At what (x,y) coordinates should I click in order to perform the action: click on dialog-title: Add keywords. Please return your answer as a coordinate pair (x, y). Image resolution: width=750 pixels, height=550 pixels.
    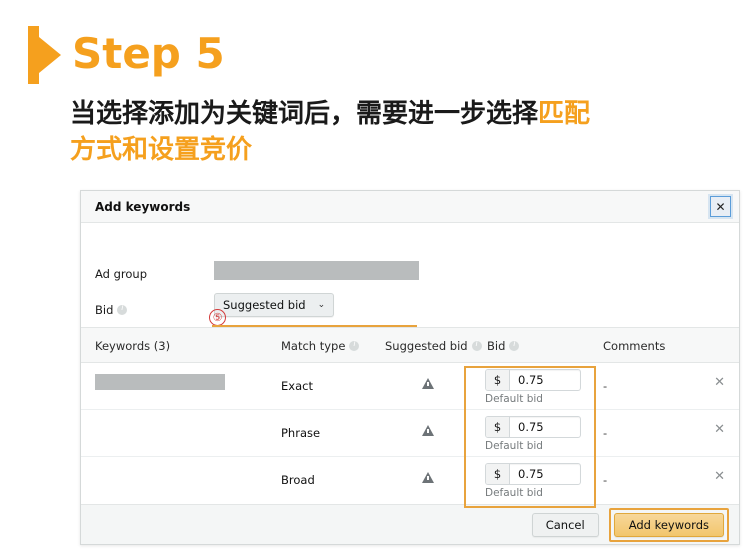
    Looking at the image, I should click on (143, 206).